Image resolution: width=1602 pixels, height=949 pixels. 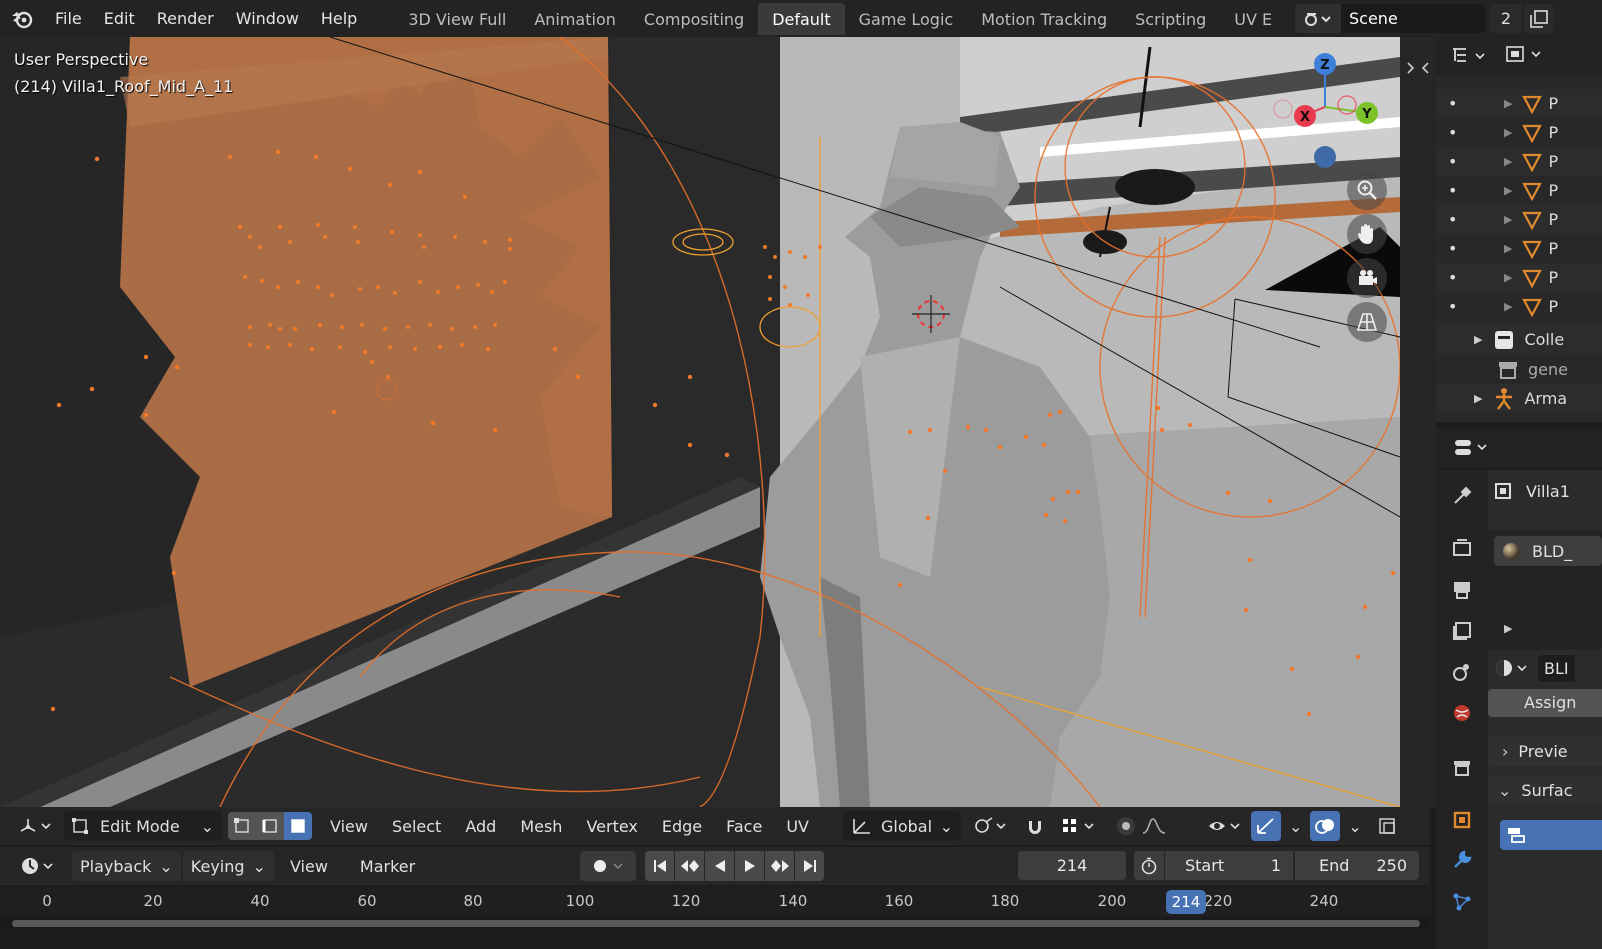 What do you see at coordinates (991, 826) in the screenshot?
I see `pivot-point-icon` at bounding box center [991, 826].